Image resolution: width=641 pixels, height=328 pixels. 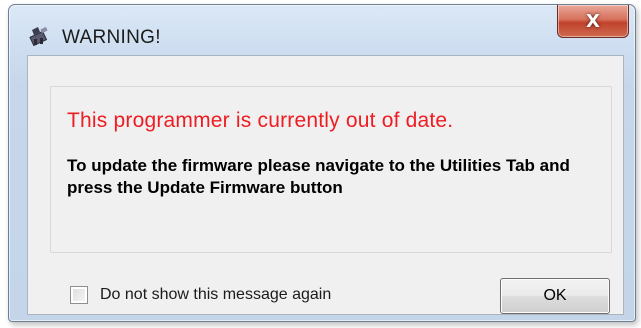 I want to click on close-button: X, so click(x=593, y=21).